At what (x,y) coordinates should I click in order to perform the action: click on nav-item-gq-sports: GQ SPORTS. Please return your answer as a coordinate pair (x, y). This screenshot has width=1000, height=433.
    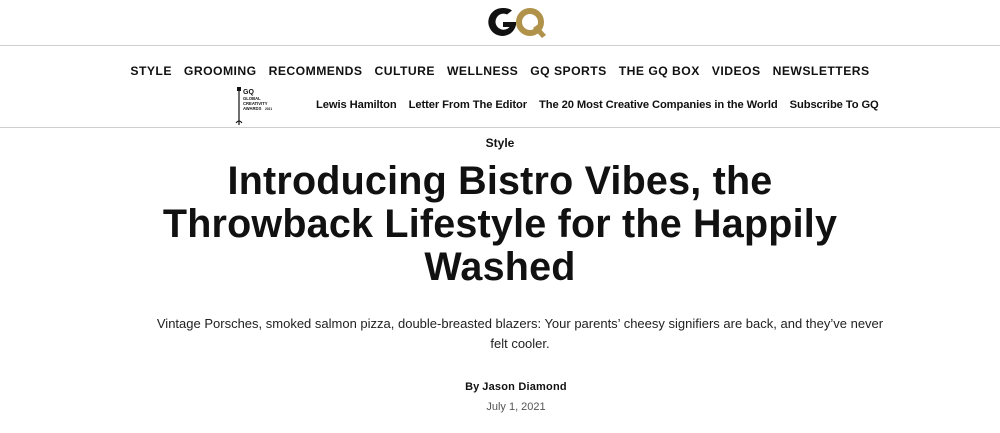
    Looking at the image, I should click on (568, 71).